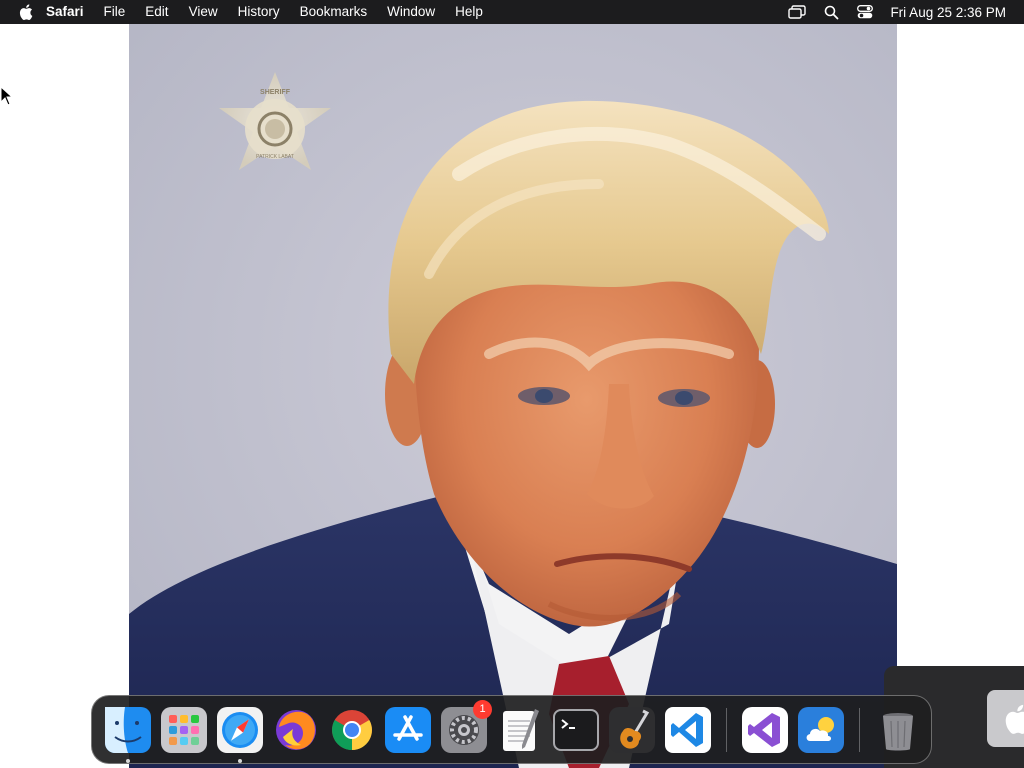 The width and height of the screenshot is (1024, 768). I want to click on vscode-icon, so click(688, 729).